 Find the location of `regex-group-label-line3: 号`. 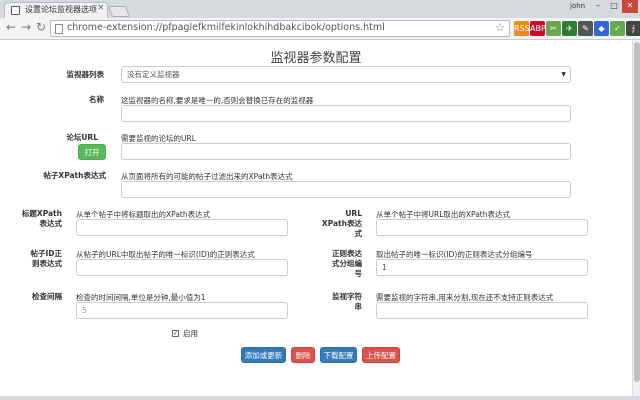

regex-group-label-line3: 号 is located at coordinates (358, 273).